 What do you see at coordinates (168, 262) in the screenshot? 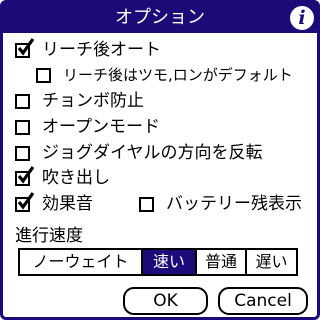
I see `speed-fast-button: 速い` at bounding box center [168, 262].